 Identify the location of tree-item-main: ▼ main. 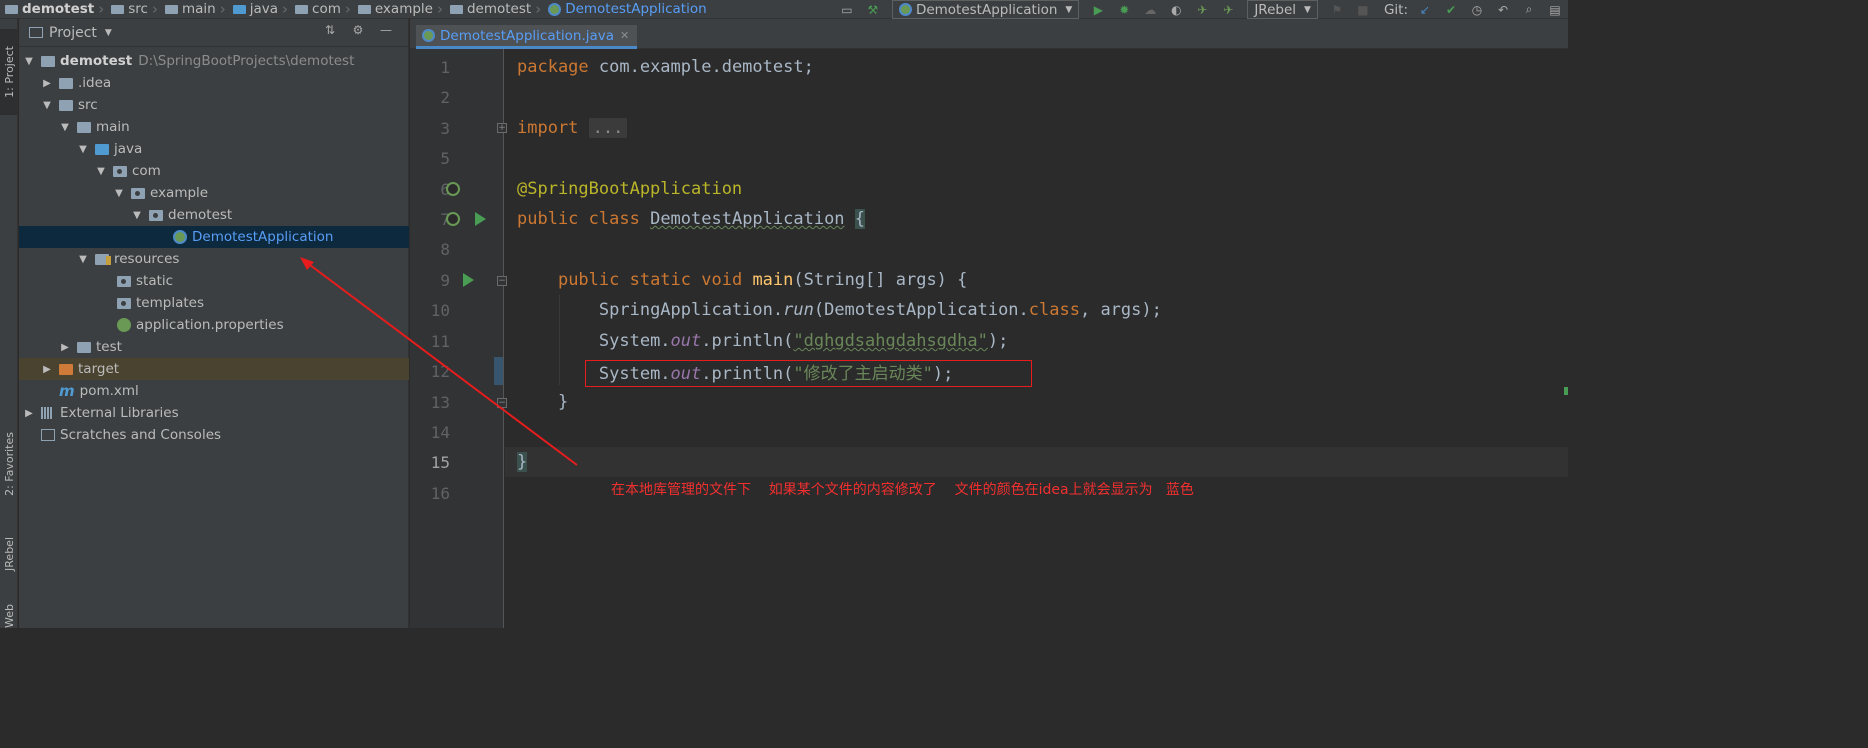
(214, 127).